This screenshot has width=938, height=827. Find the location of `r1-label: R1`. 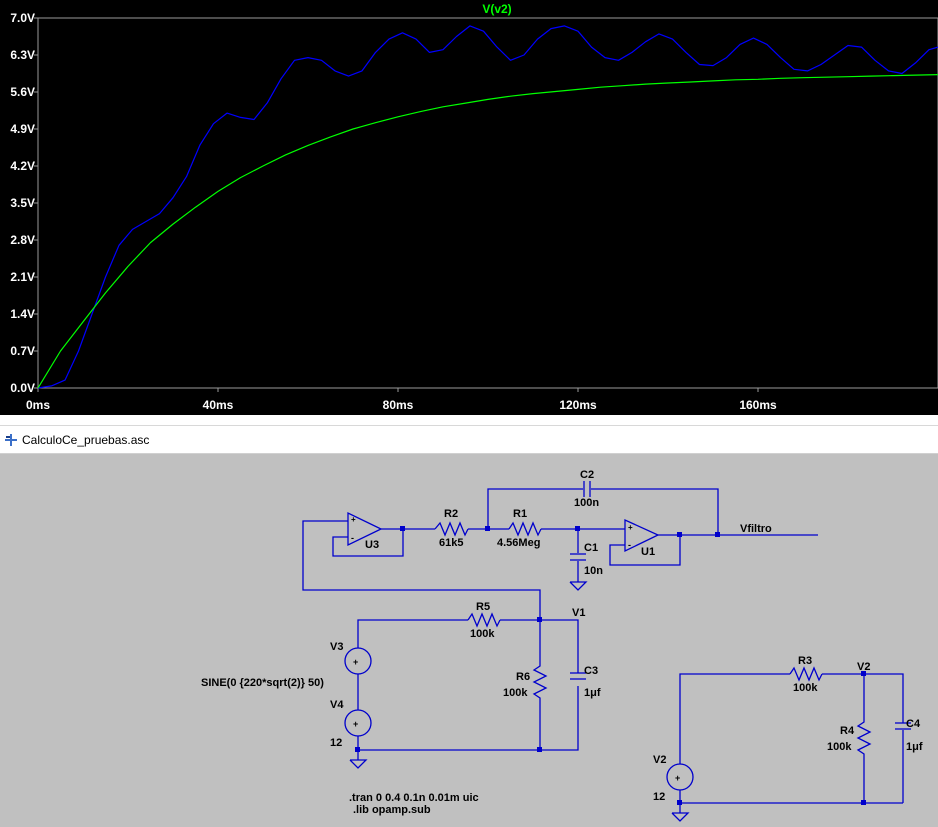

r1-label: R1 is located at coordinates (520, 514).